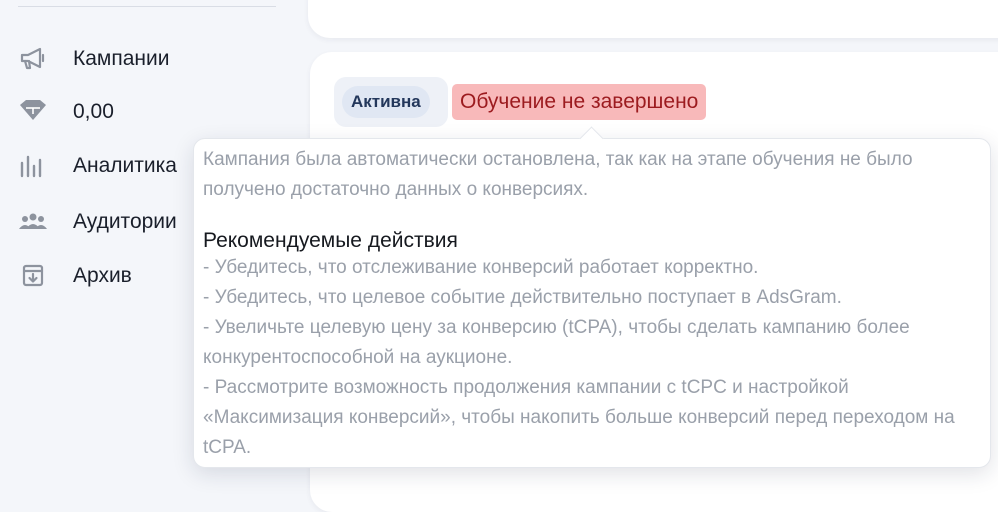 This screenshot has height=512, width=998. What do you see at coordinates (147, 6) in the screenshot?
I see `sidebar-divider` at bounding box center [147, 6].